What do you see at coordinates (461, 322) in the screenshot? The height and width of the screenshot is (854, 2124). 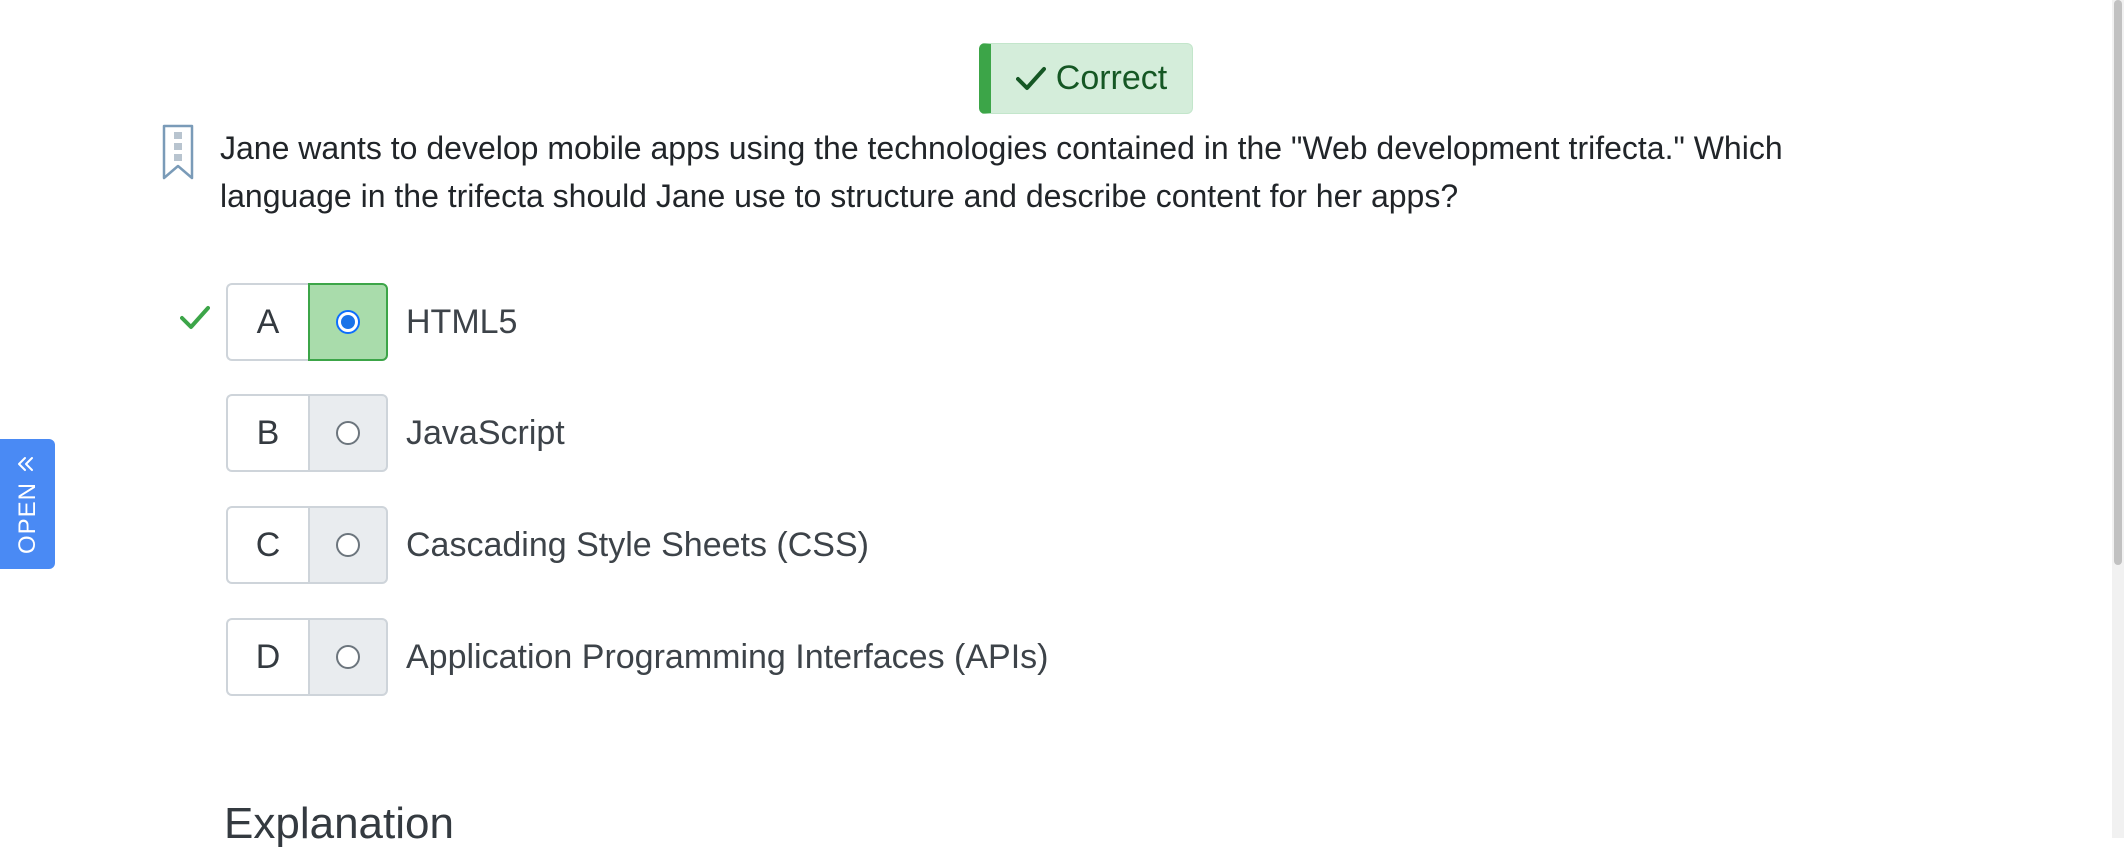 I see `answer-text: HTML5` at bounding box center [461, 322].